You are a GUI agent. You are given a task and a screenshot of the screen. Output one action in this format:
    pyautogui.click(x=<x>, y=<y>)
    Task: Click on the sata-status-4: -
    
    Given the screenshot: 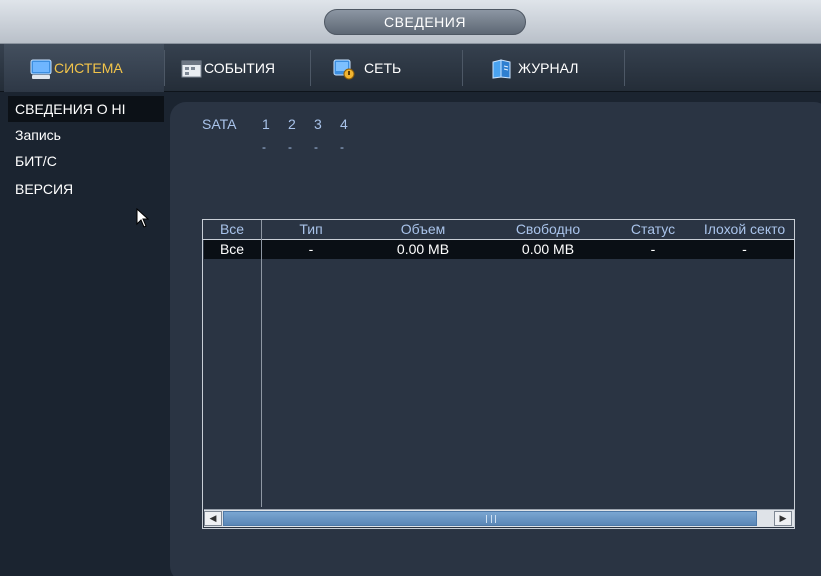 What is the action you would take?
    pyautogui.click(x=342, y=147)
    